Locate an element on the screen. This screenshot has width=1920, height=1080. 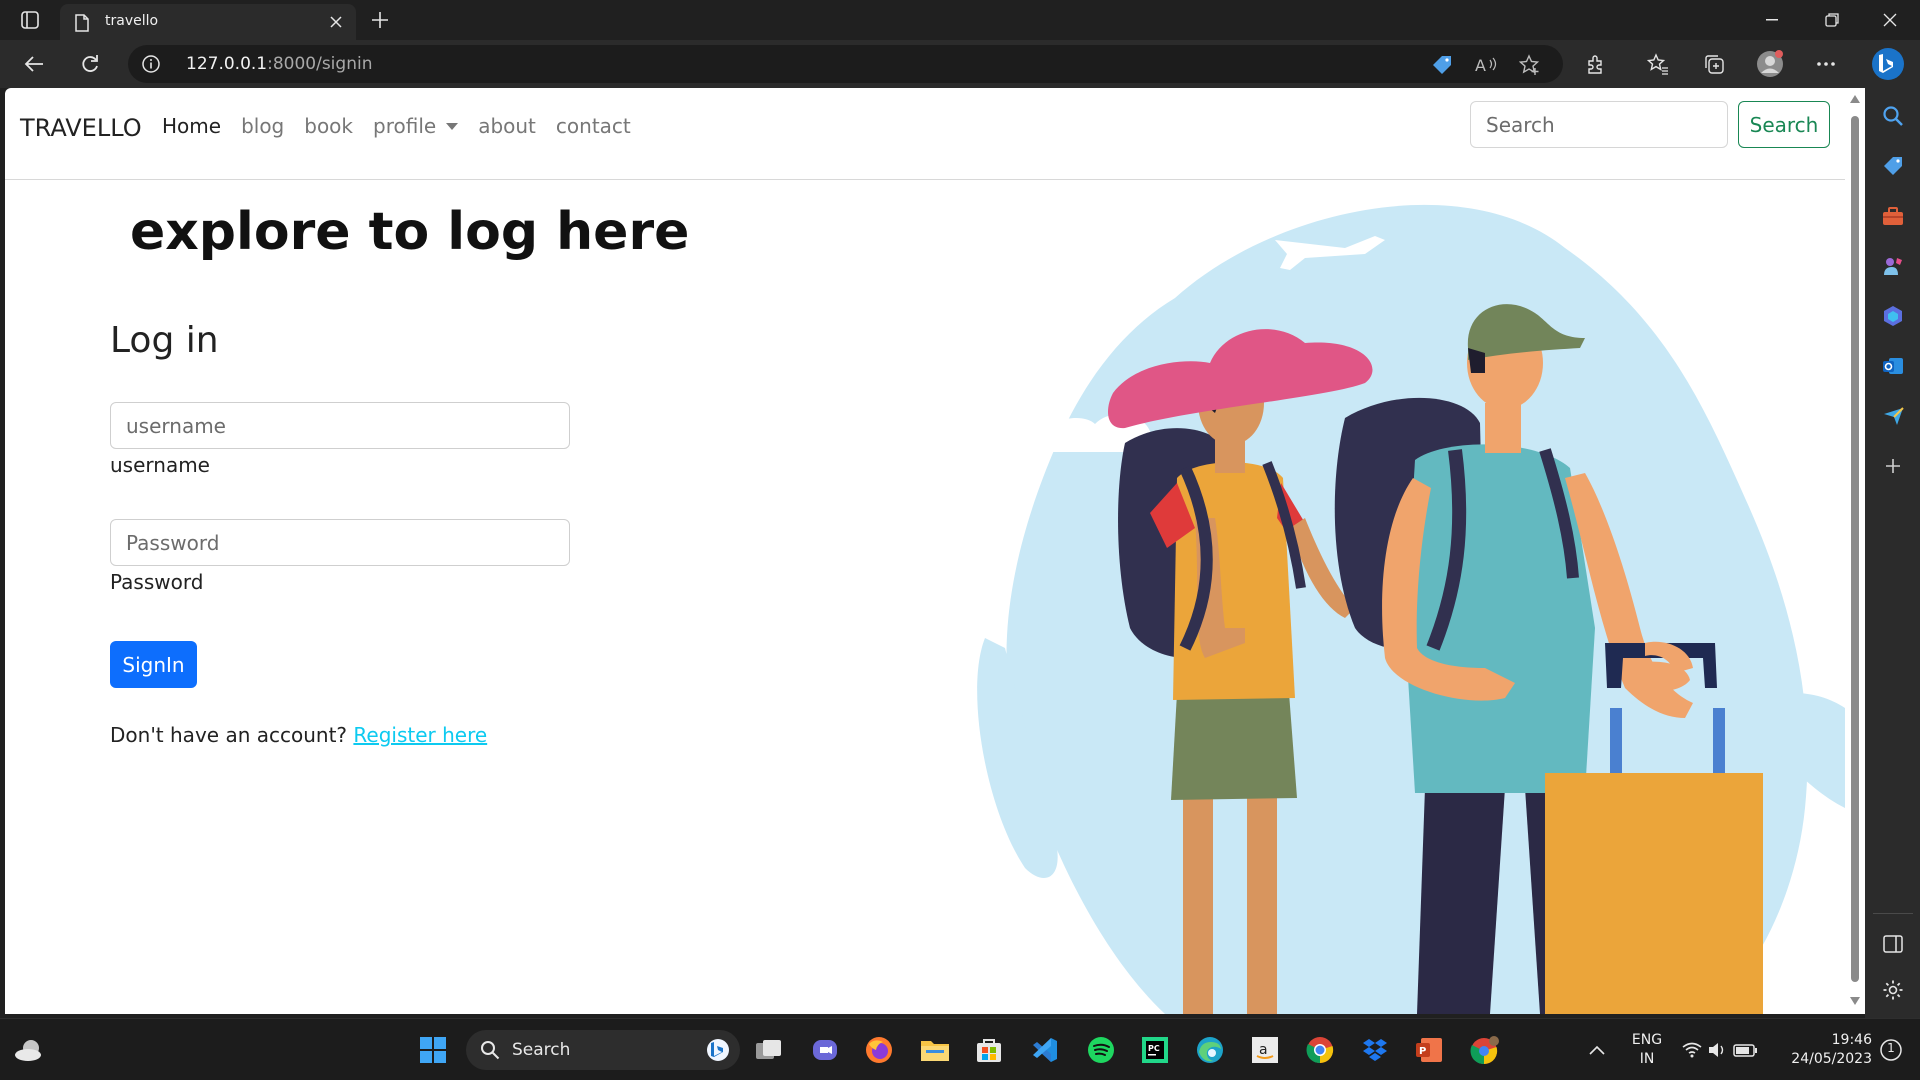
windows-taskbar: Search PC a P ENG IN 19:46 24/05/2023 1 is located at coordinates (960, 1049).